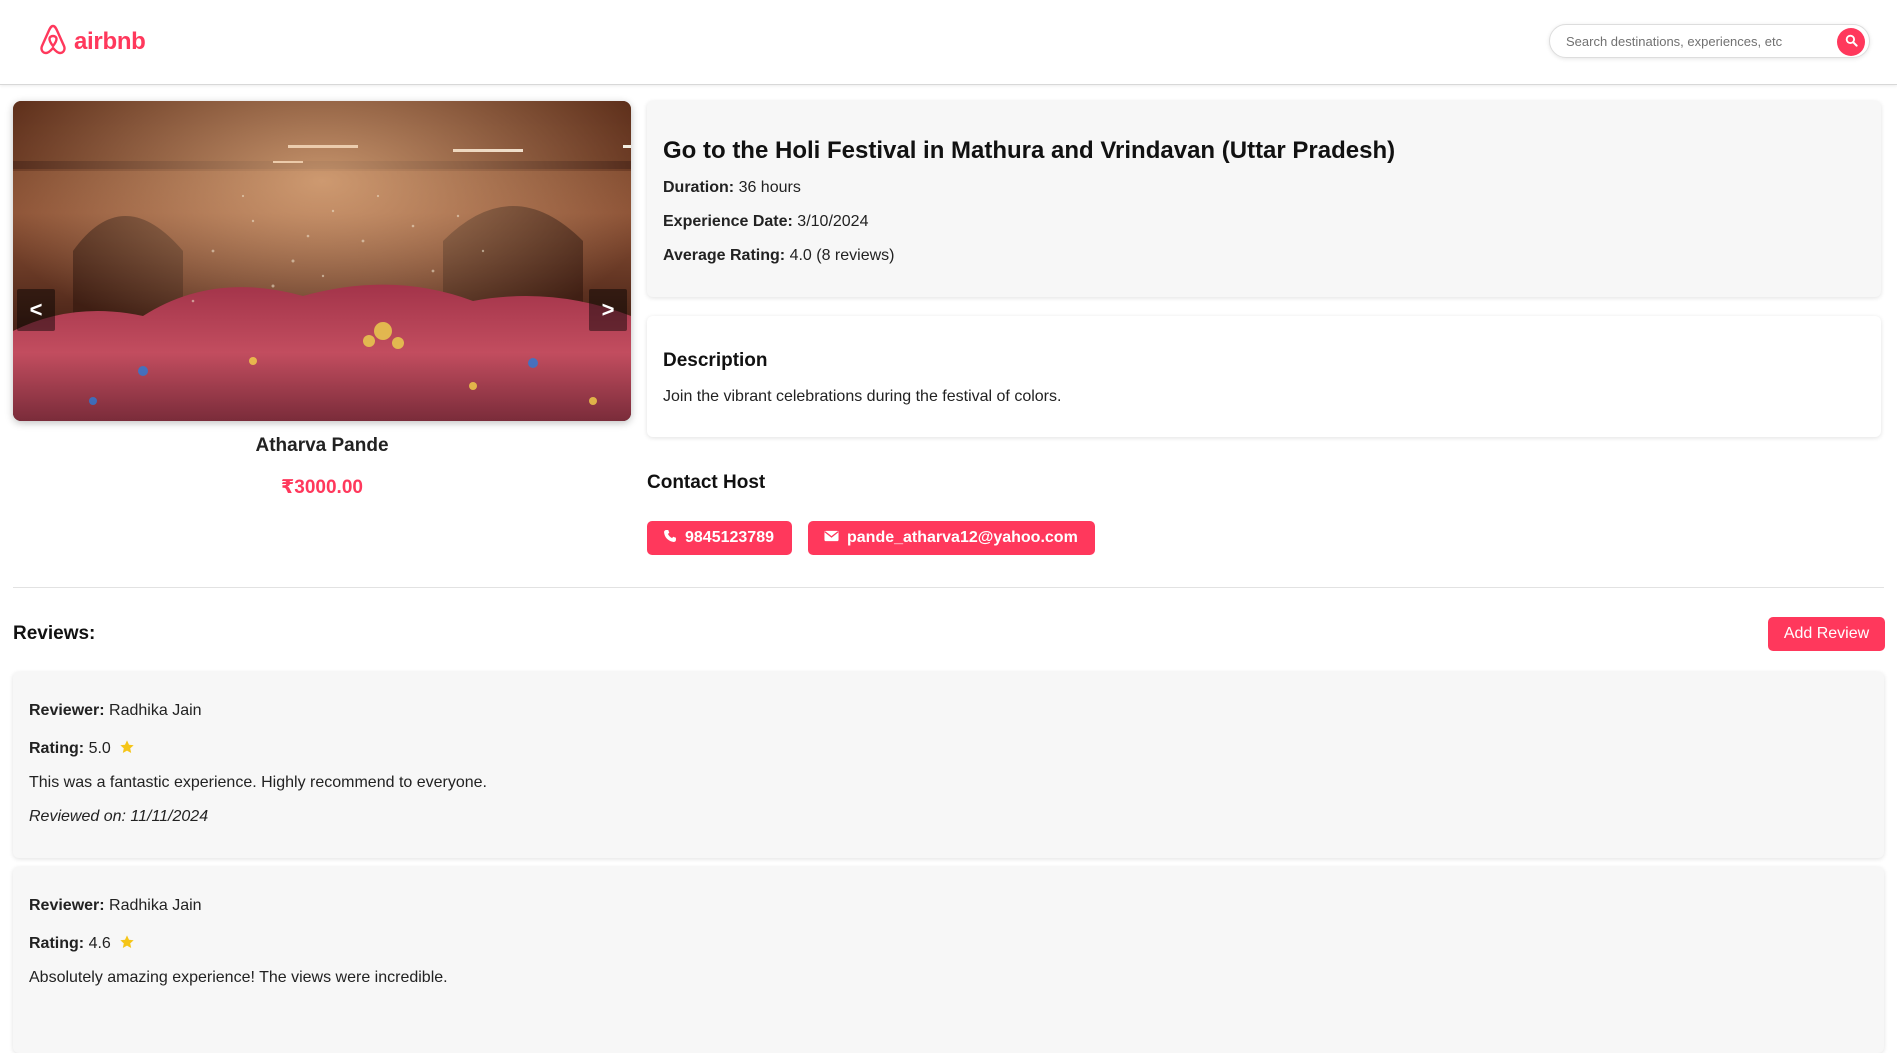 Image resolution: width=1897 pixels, height=1053 pixels. Describe the element at coordinates (724, 255) in the screenshot. I see `average-rating-label: Average Rating:` at that location.